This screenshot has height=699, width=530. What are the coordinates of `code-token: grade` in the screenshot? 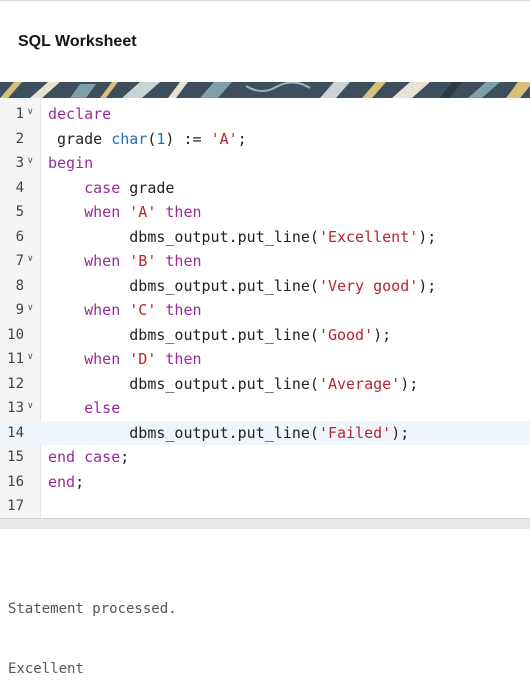 It's located at (80, 138).